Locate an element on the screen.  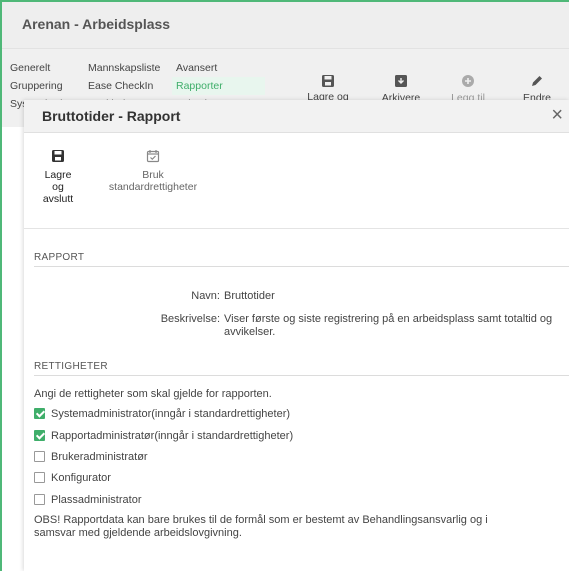
save-close-label-line2: avslutt is located at coordinates (58, 199).